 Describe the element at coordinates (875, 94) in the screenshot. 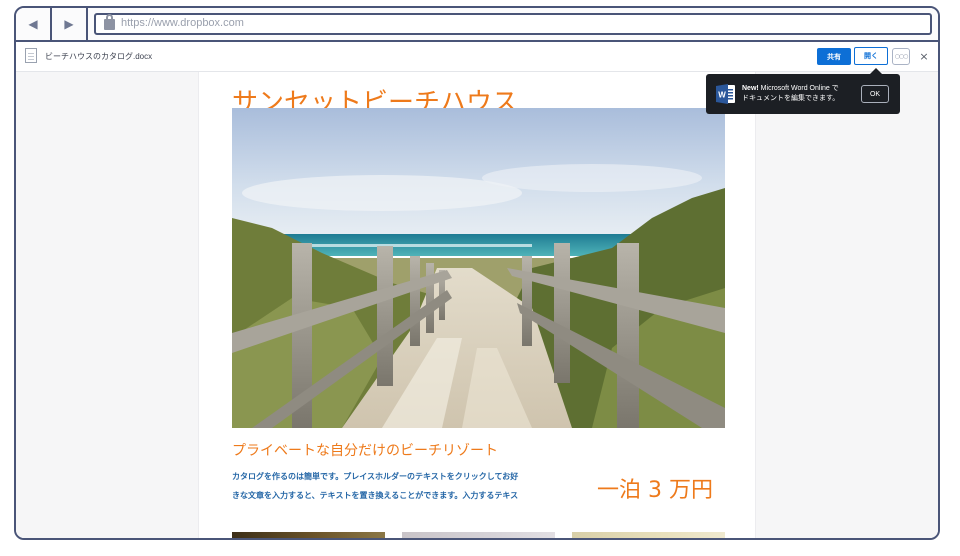

I see `ok-button: OK` at that location.